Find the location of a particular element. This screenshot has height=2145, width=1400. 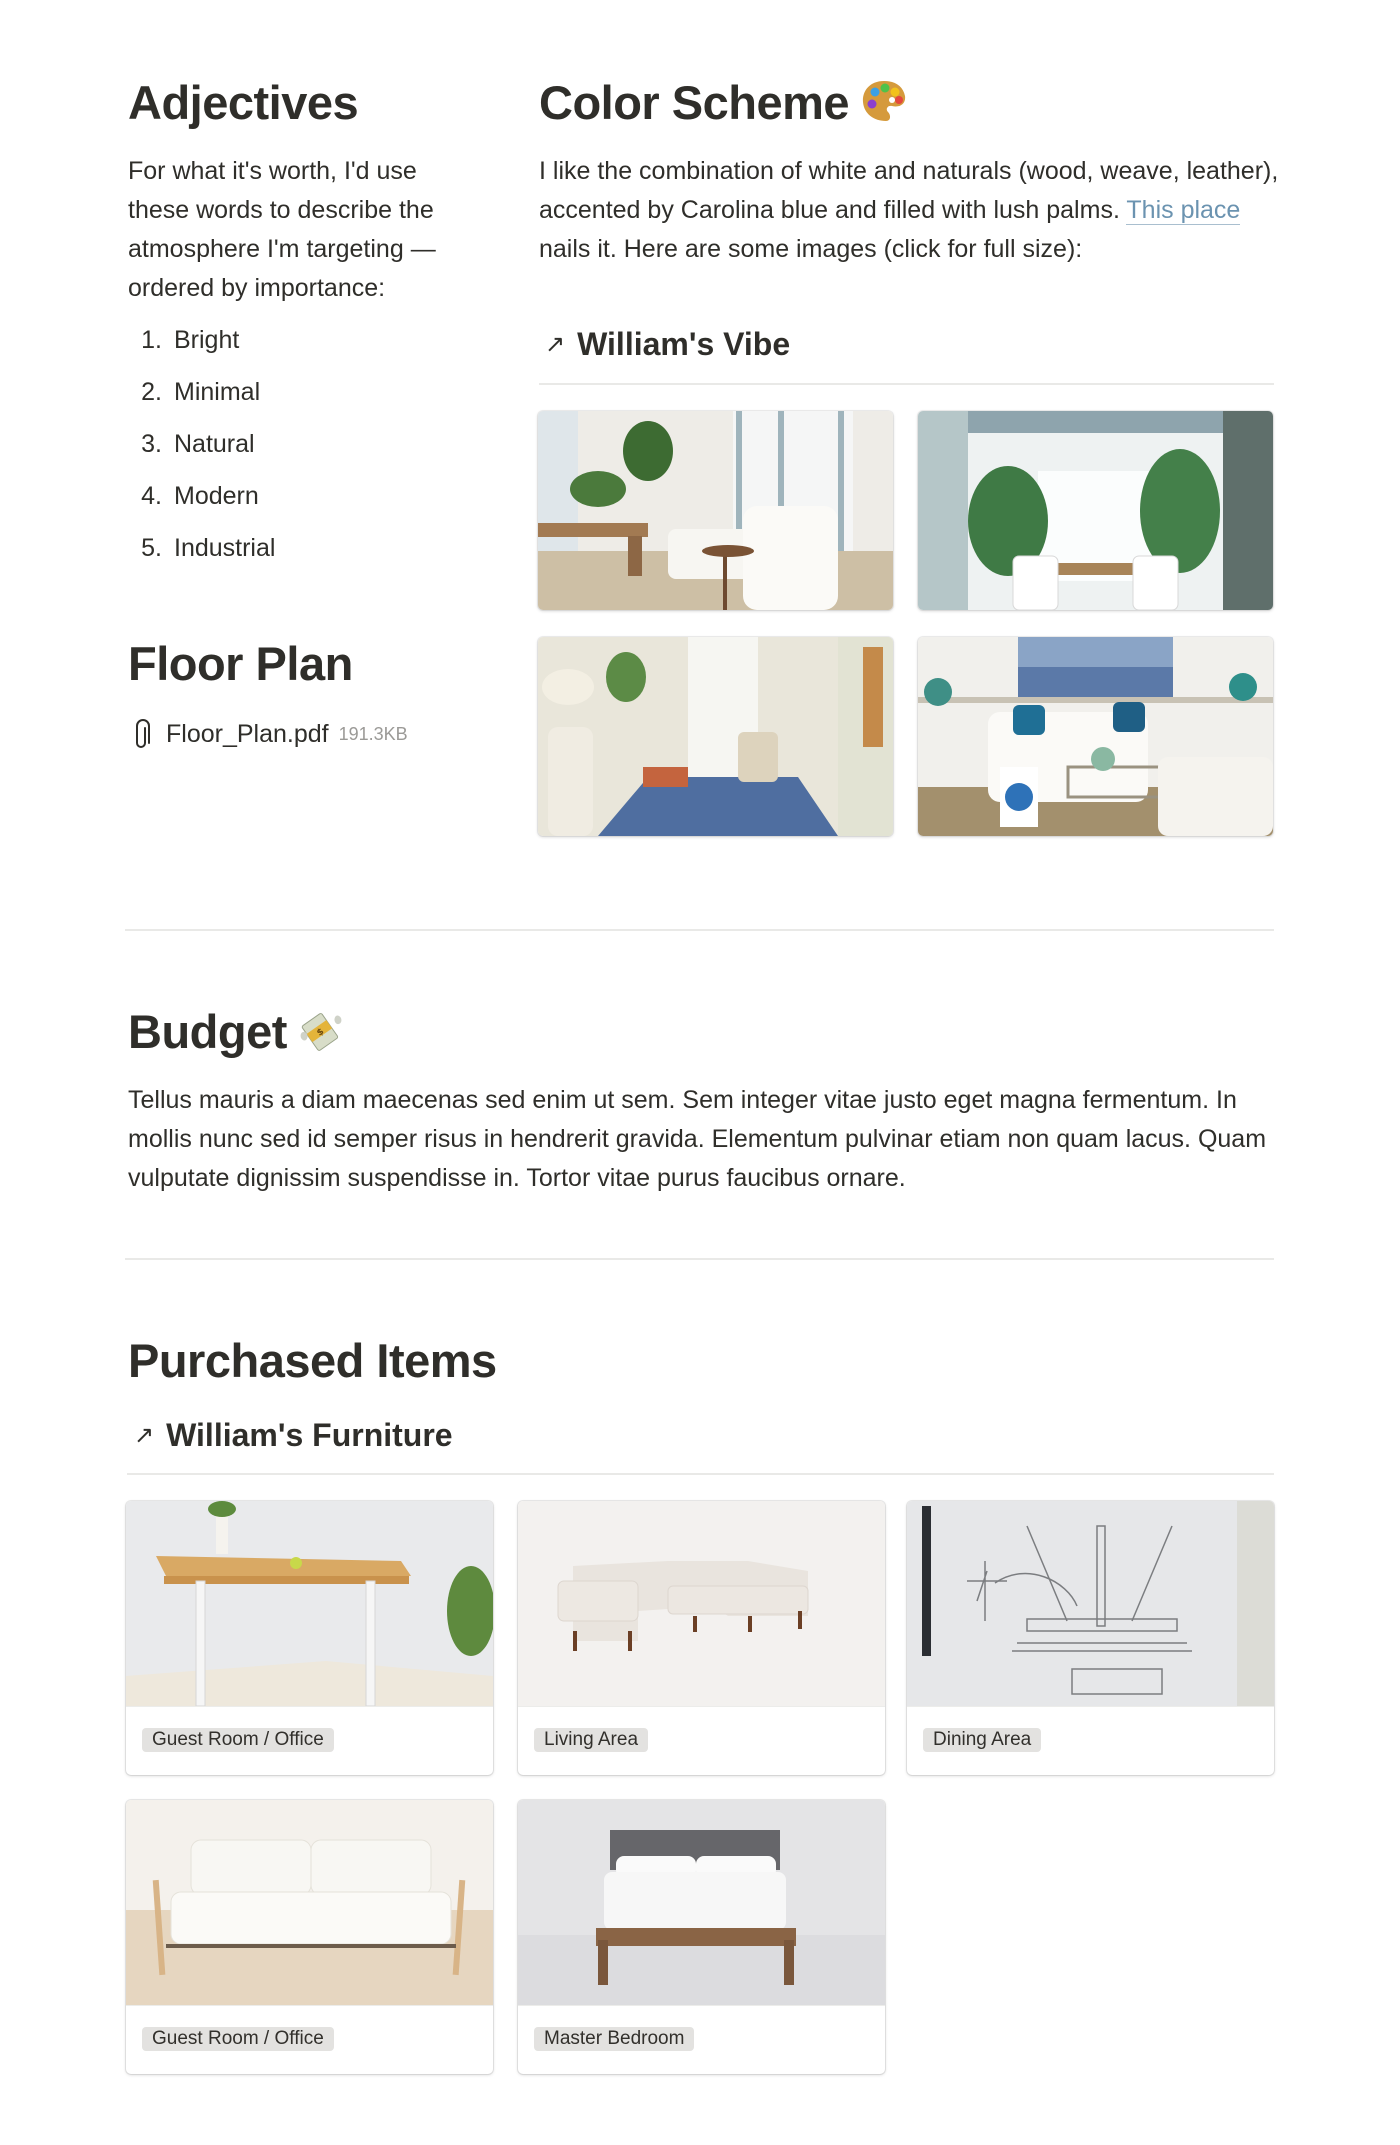

color-scheme-heading: Color Scheme is located at coordinates (724, 105).